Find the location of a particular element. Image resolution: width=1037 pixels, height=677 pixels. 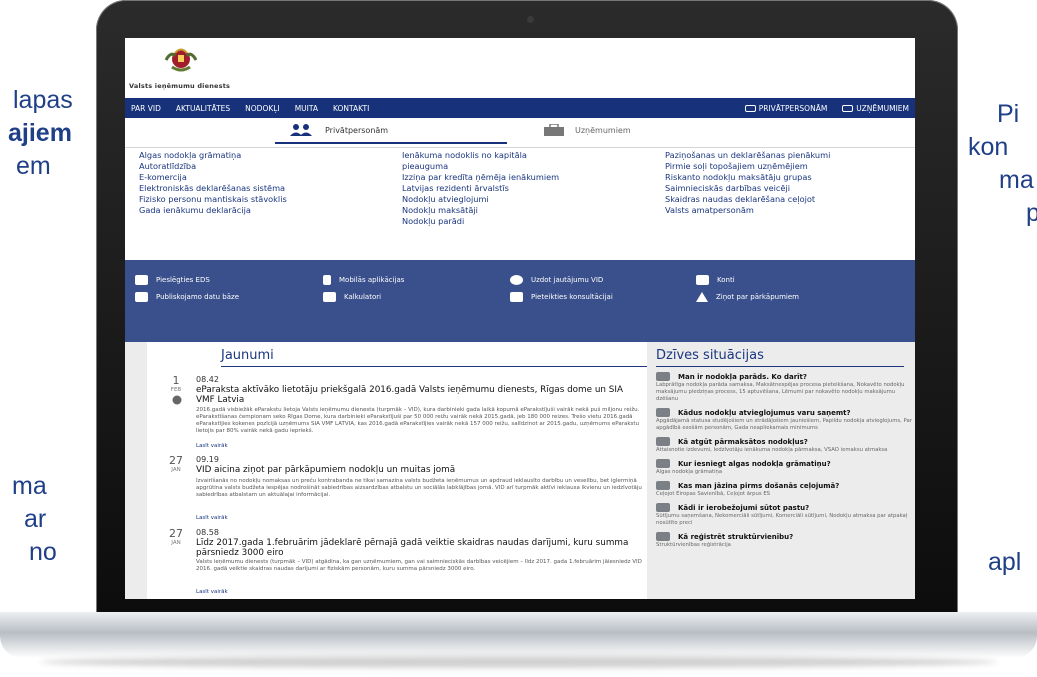

laptop-base is located at coordinates (518, 635).